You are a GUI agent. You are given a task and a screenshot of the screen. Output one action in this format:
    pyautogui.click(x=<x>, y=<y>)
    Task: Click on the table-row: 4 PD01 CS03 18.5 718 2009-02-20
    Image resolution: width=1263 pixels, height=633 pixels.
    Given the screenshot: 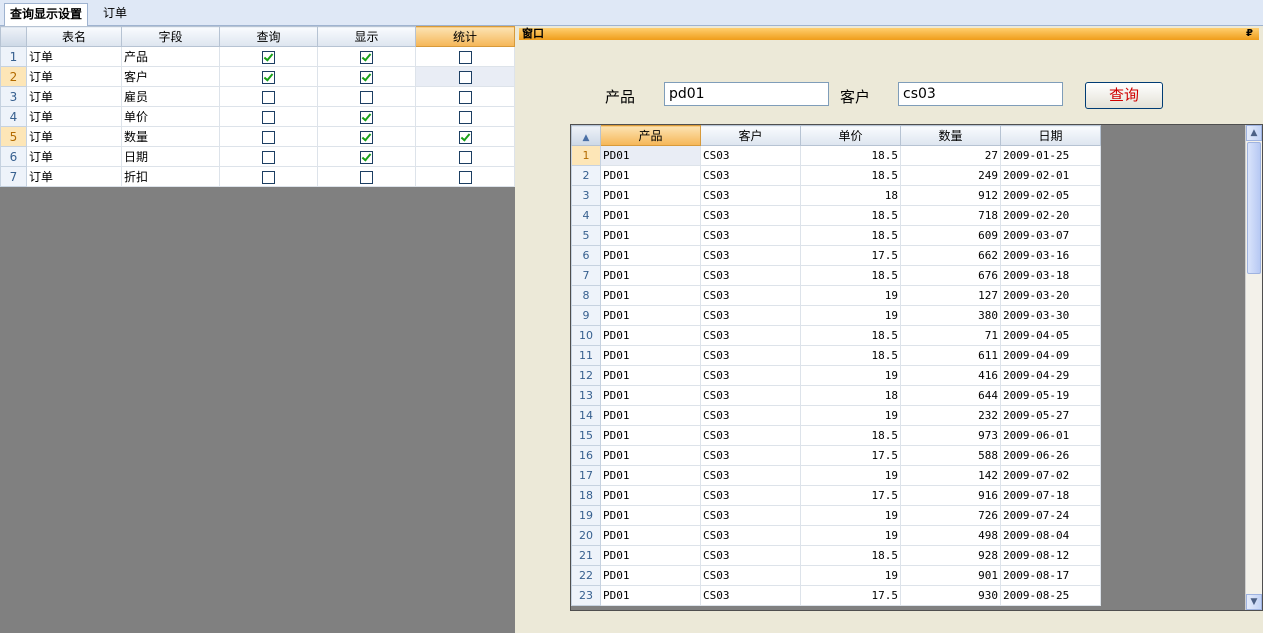 What is the action you would take?
    pyautogui.click(x=836, y=215)
    